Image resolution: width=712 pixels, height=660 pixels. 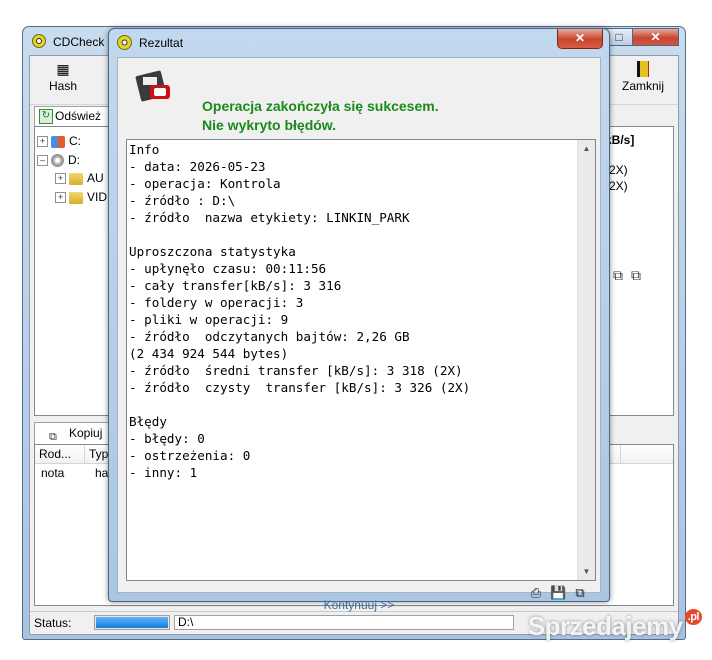 What do you see at coordinates (605, 626) in the screenshot?
I see `watermark-text: Sprzedajemy` at bounding box center [605, 626].